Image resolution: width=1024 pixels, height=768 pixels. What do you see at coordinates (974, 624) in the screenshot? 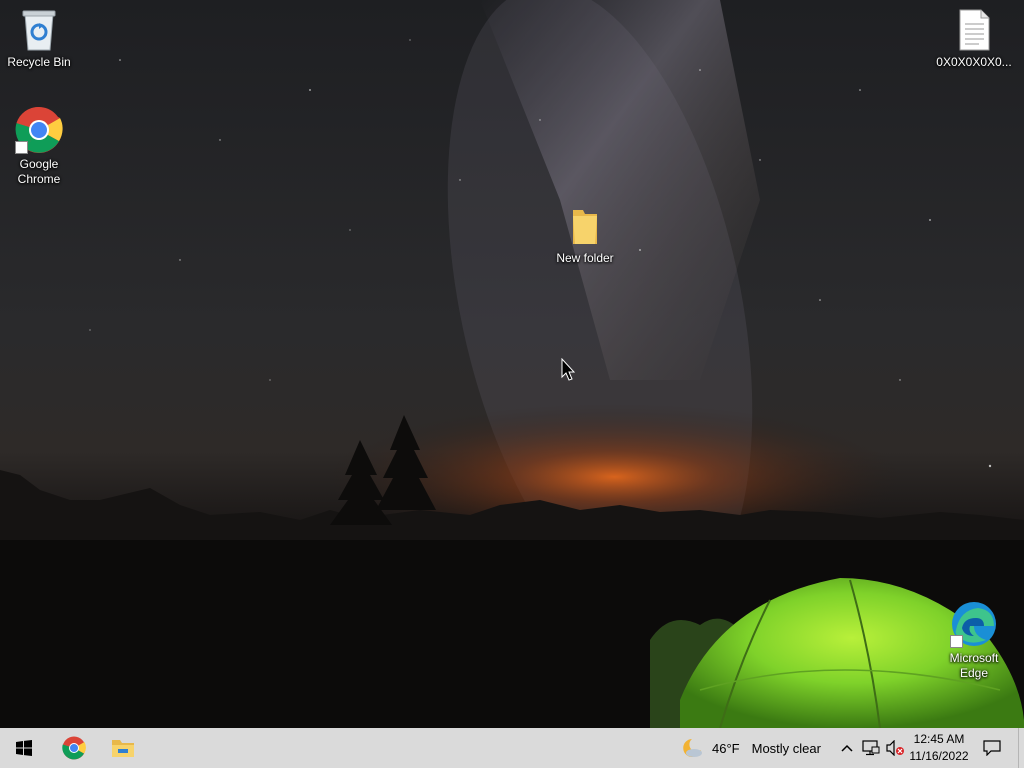
I see `edge-icon` at bounding box center [974, 624].